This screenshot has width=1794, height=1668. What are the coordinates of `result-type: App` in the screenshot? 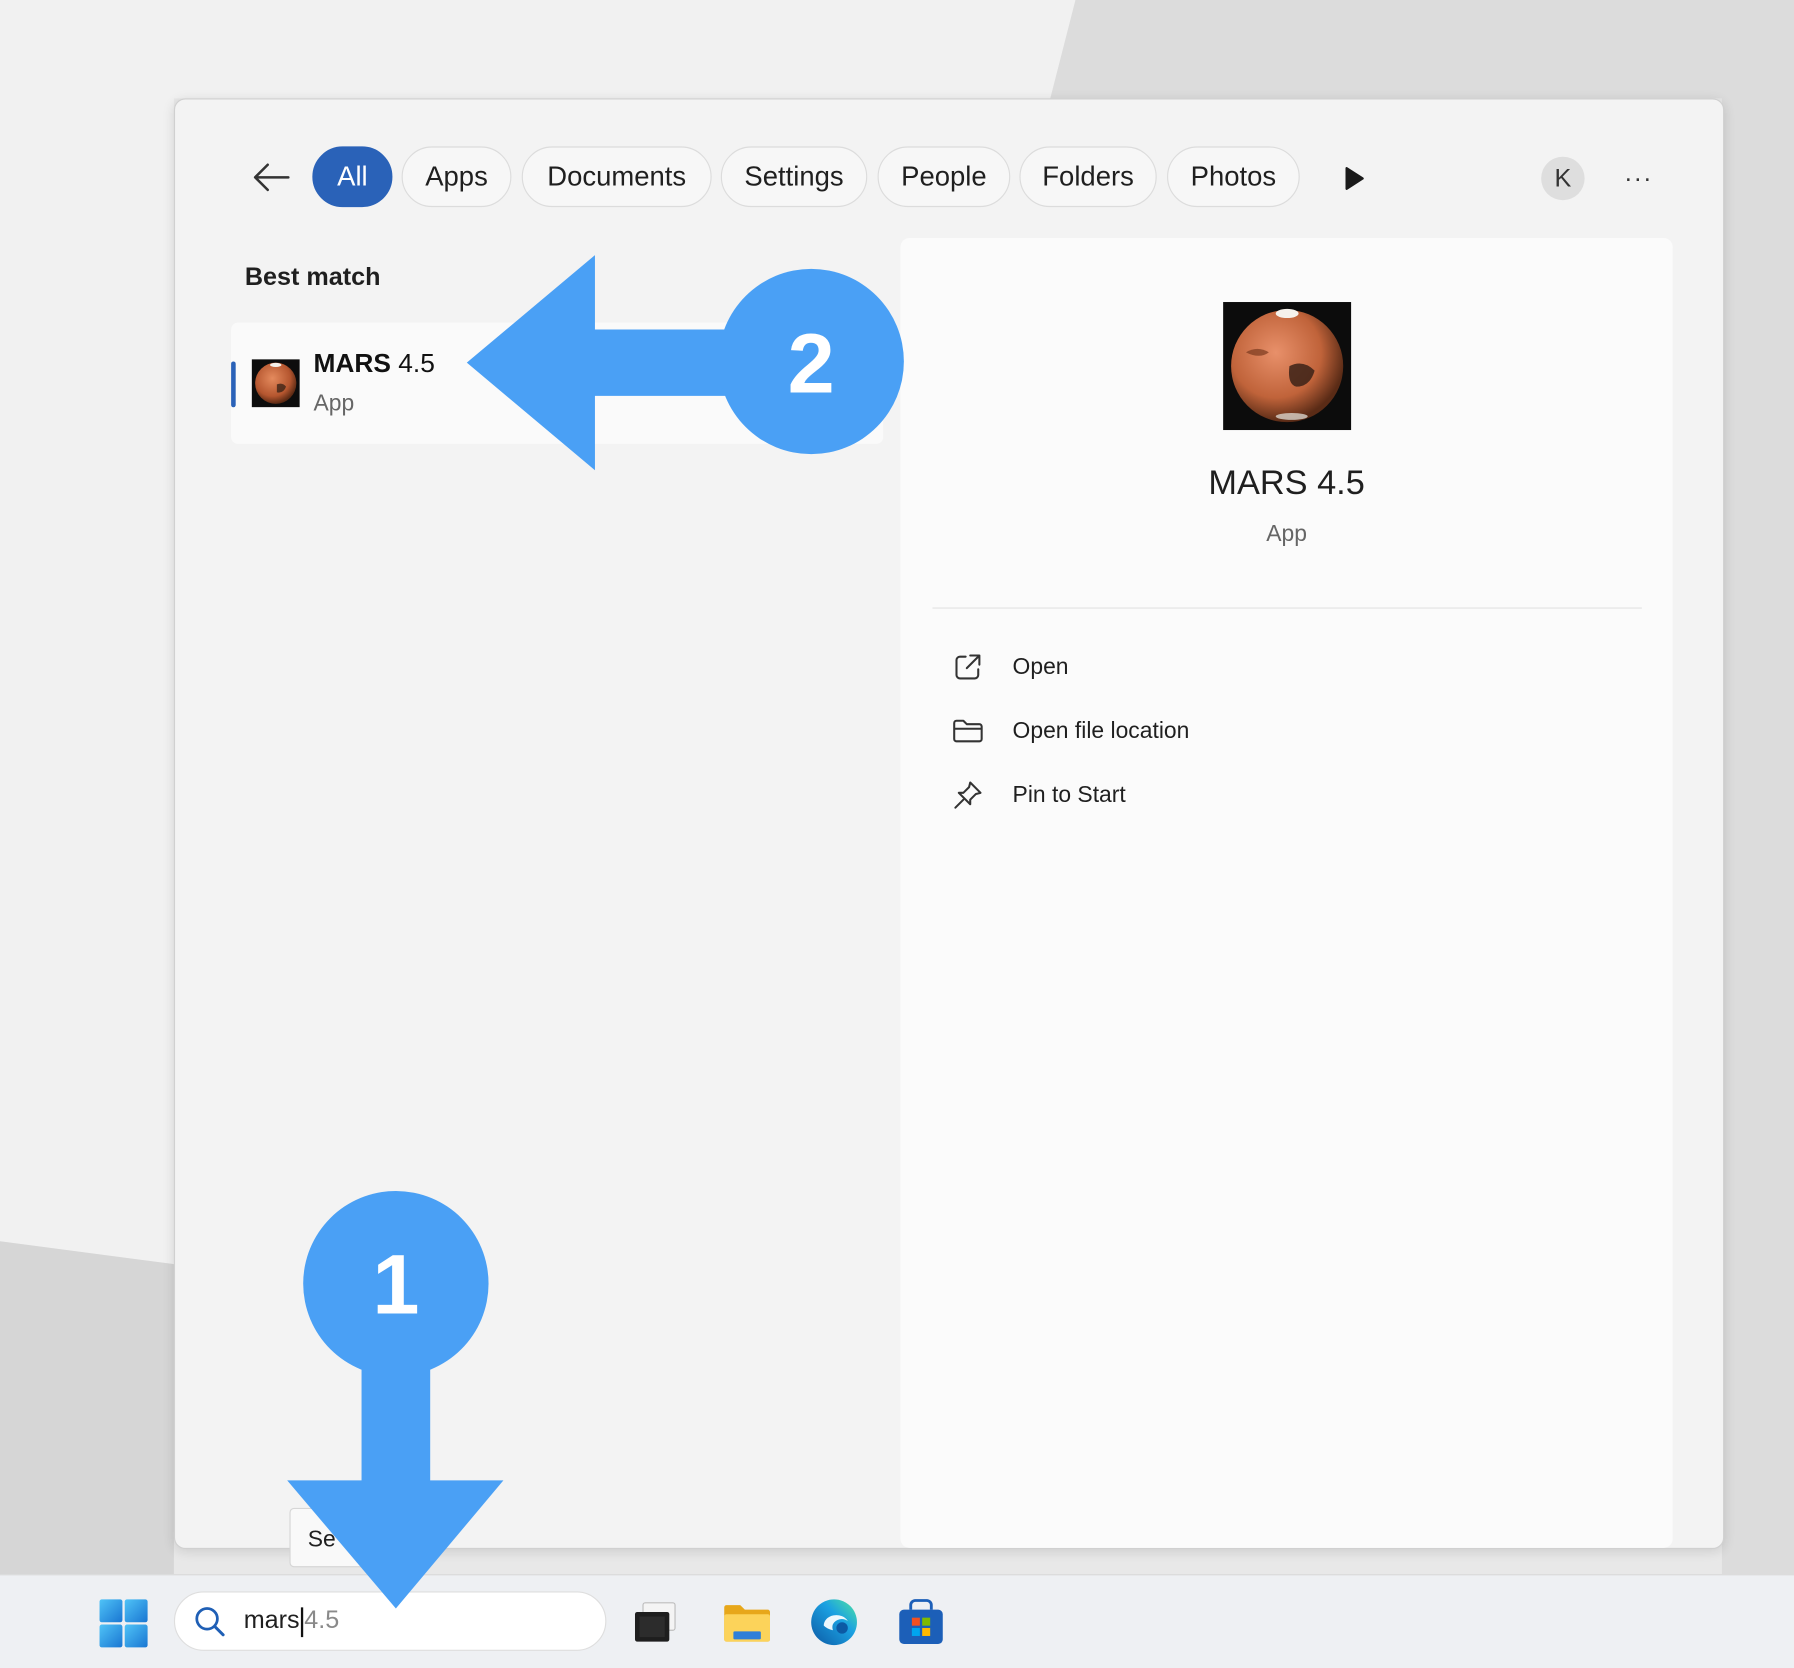 It's located at (334, 404).